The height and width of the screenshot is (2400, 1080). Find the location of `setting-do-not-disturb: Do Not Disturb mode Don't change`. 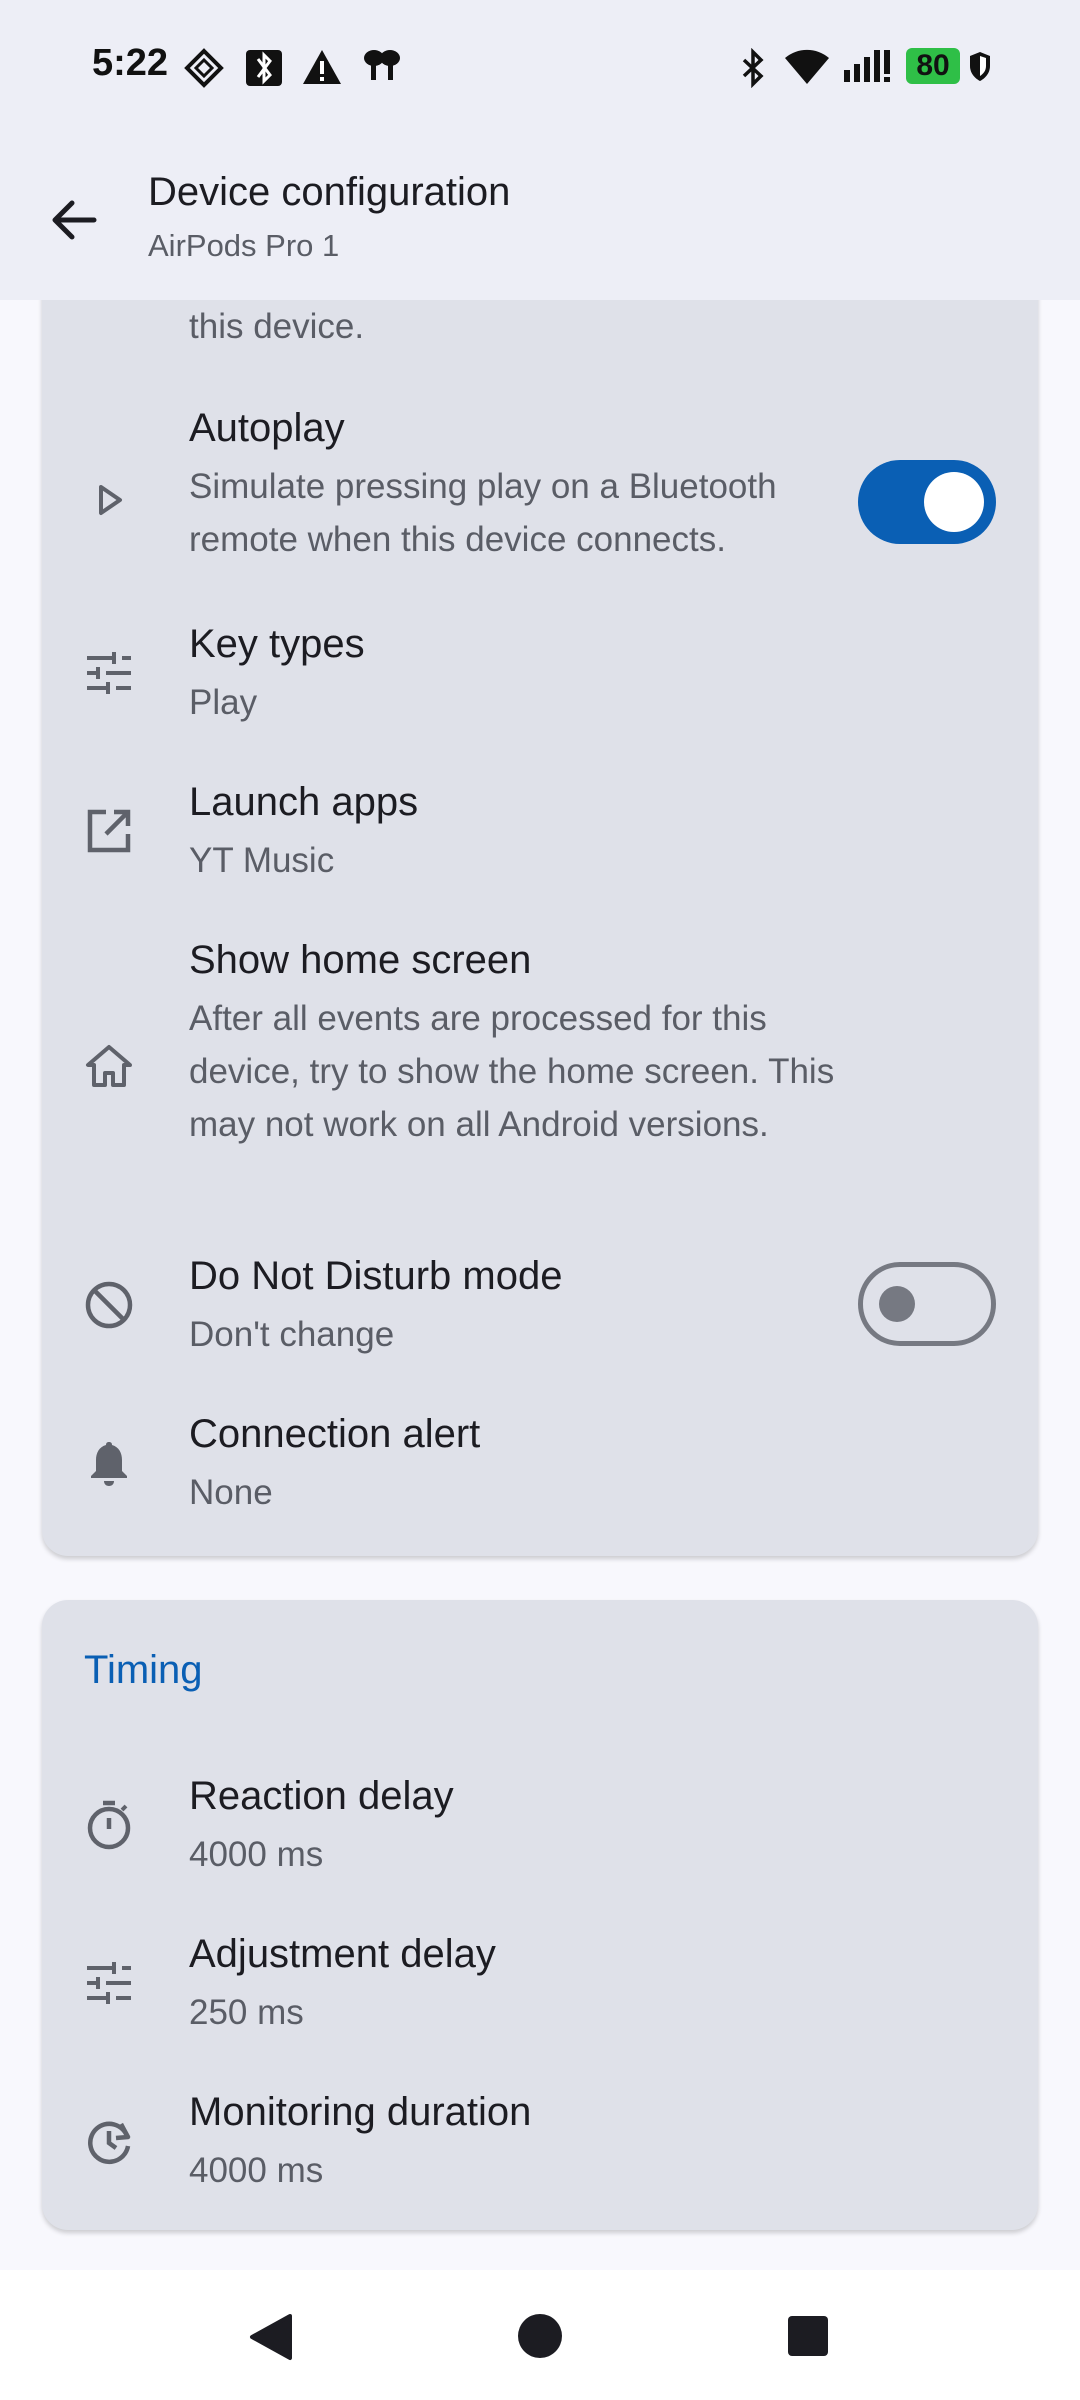

setting-do-not-disturb: Do Not Disturb mode Don't change is located at coordinates (540, 1317).